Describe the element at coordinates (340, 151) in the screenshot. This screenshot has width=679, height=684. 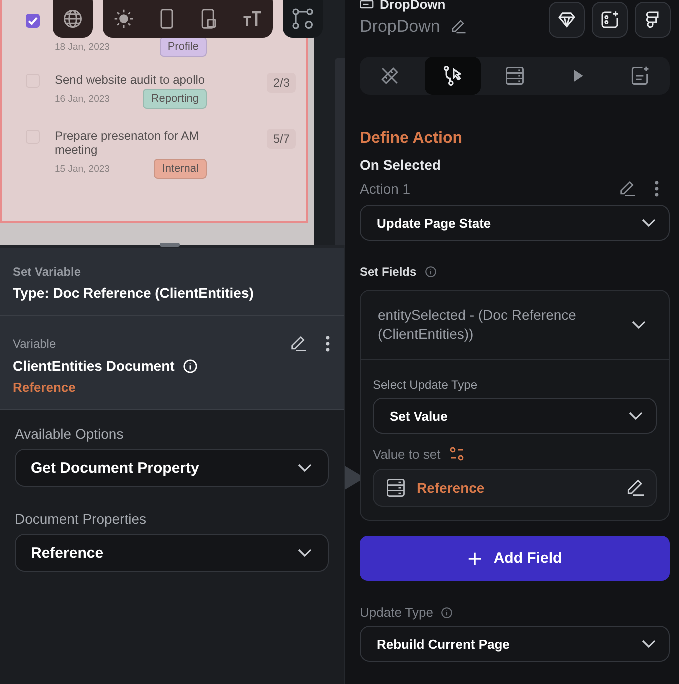
I see `scrollbar` at that location.